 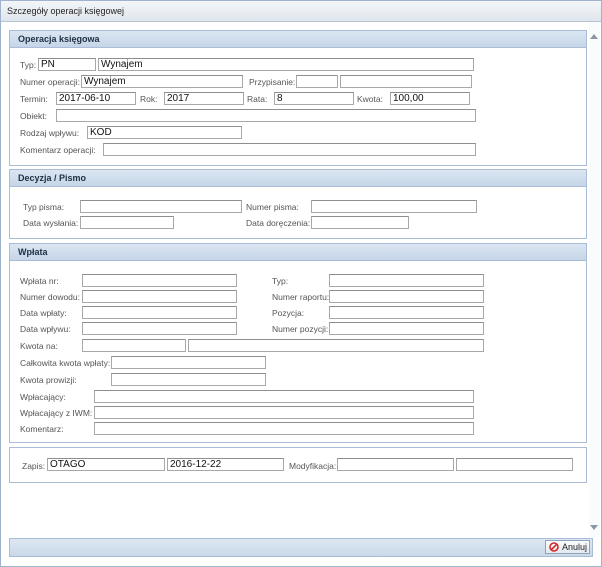 What do you see at coordinates (514, 464) in the screenshot?
I see `modyfikacja-date-field` at bounding box center [514, 464].